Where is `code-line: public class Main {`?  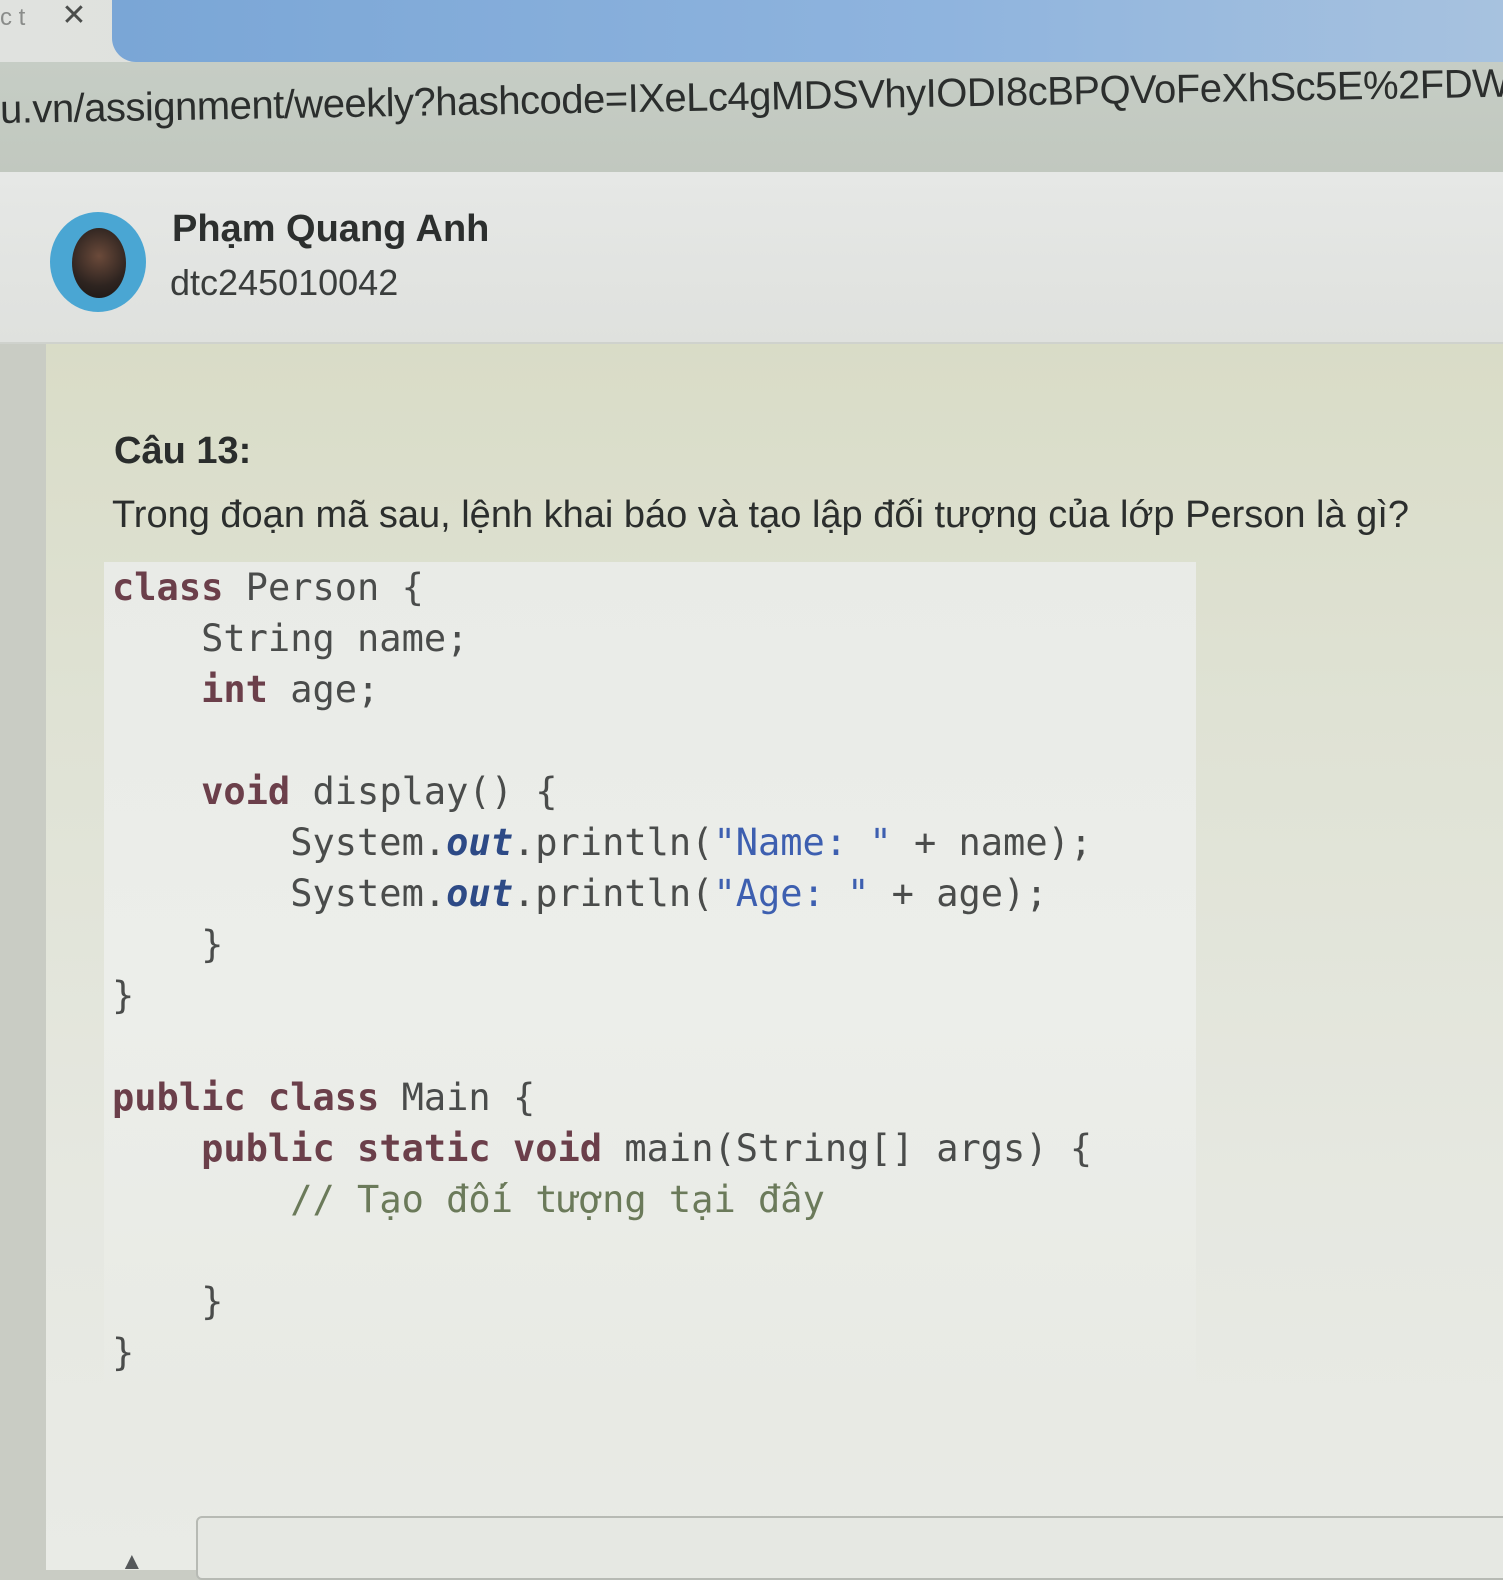
code-line: public class Main { is located at coordinates (324, 1097).